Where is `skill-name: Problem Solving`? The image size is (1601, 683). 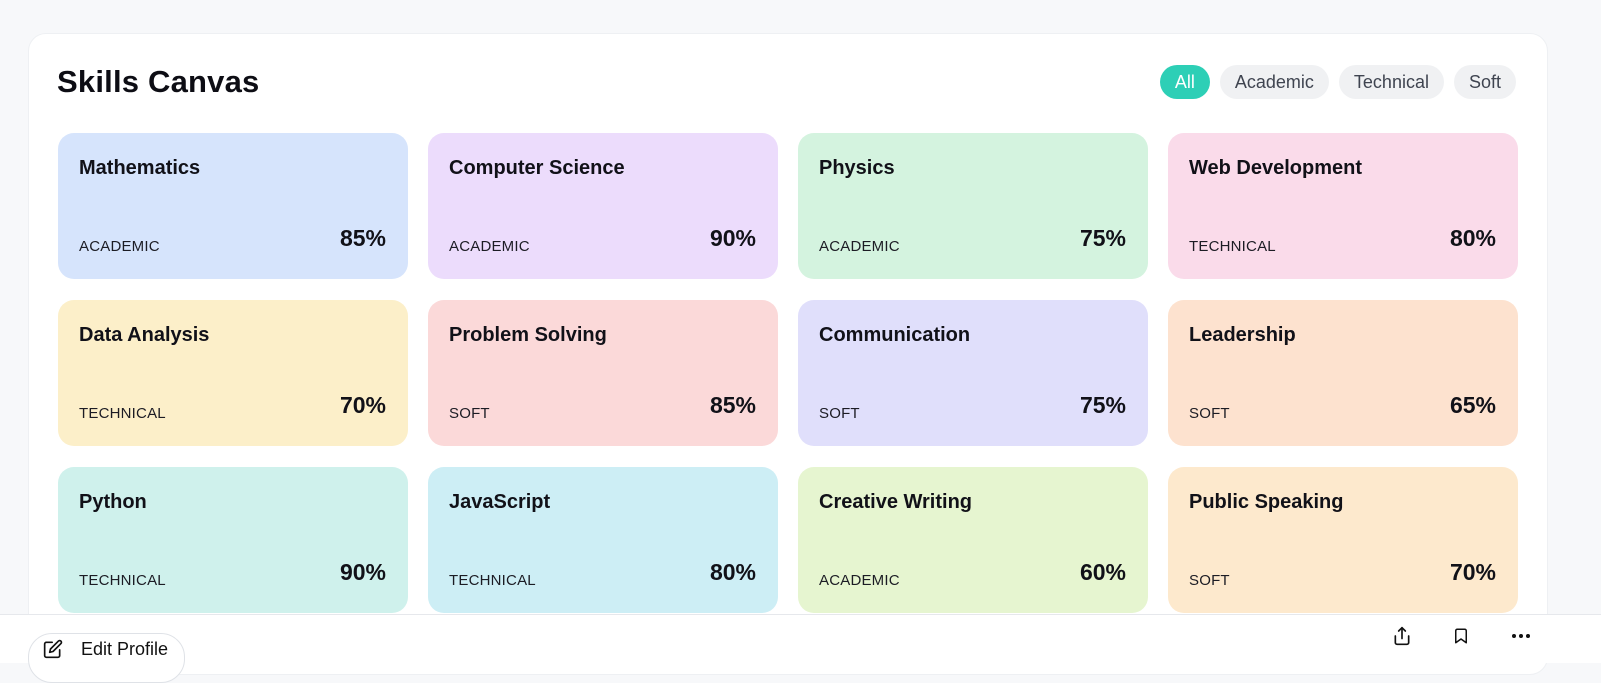 skill-name: Problem Solving is located at coordinates (528, 335).